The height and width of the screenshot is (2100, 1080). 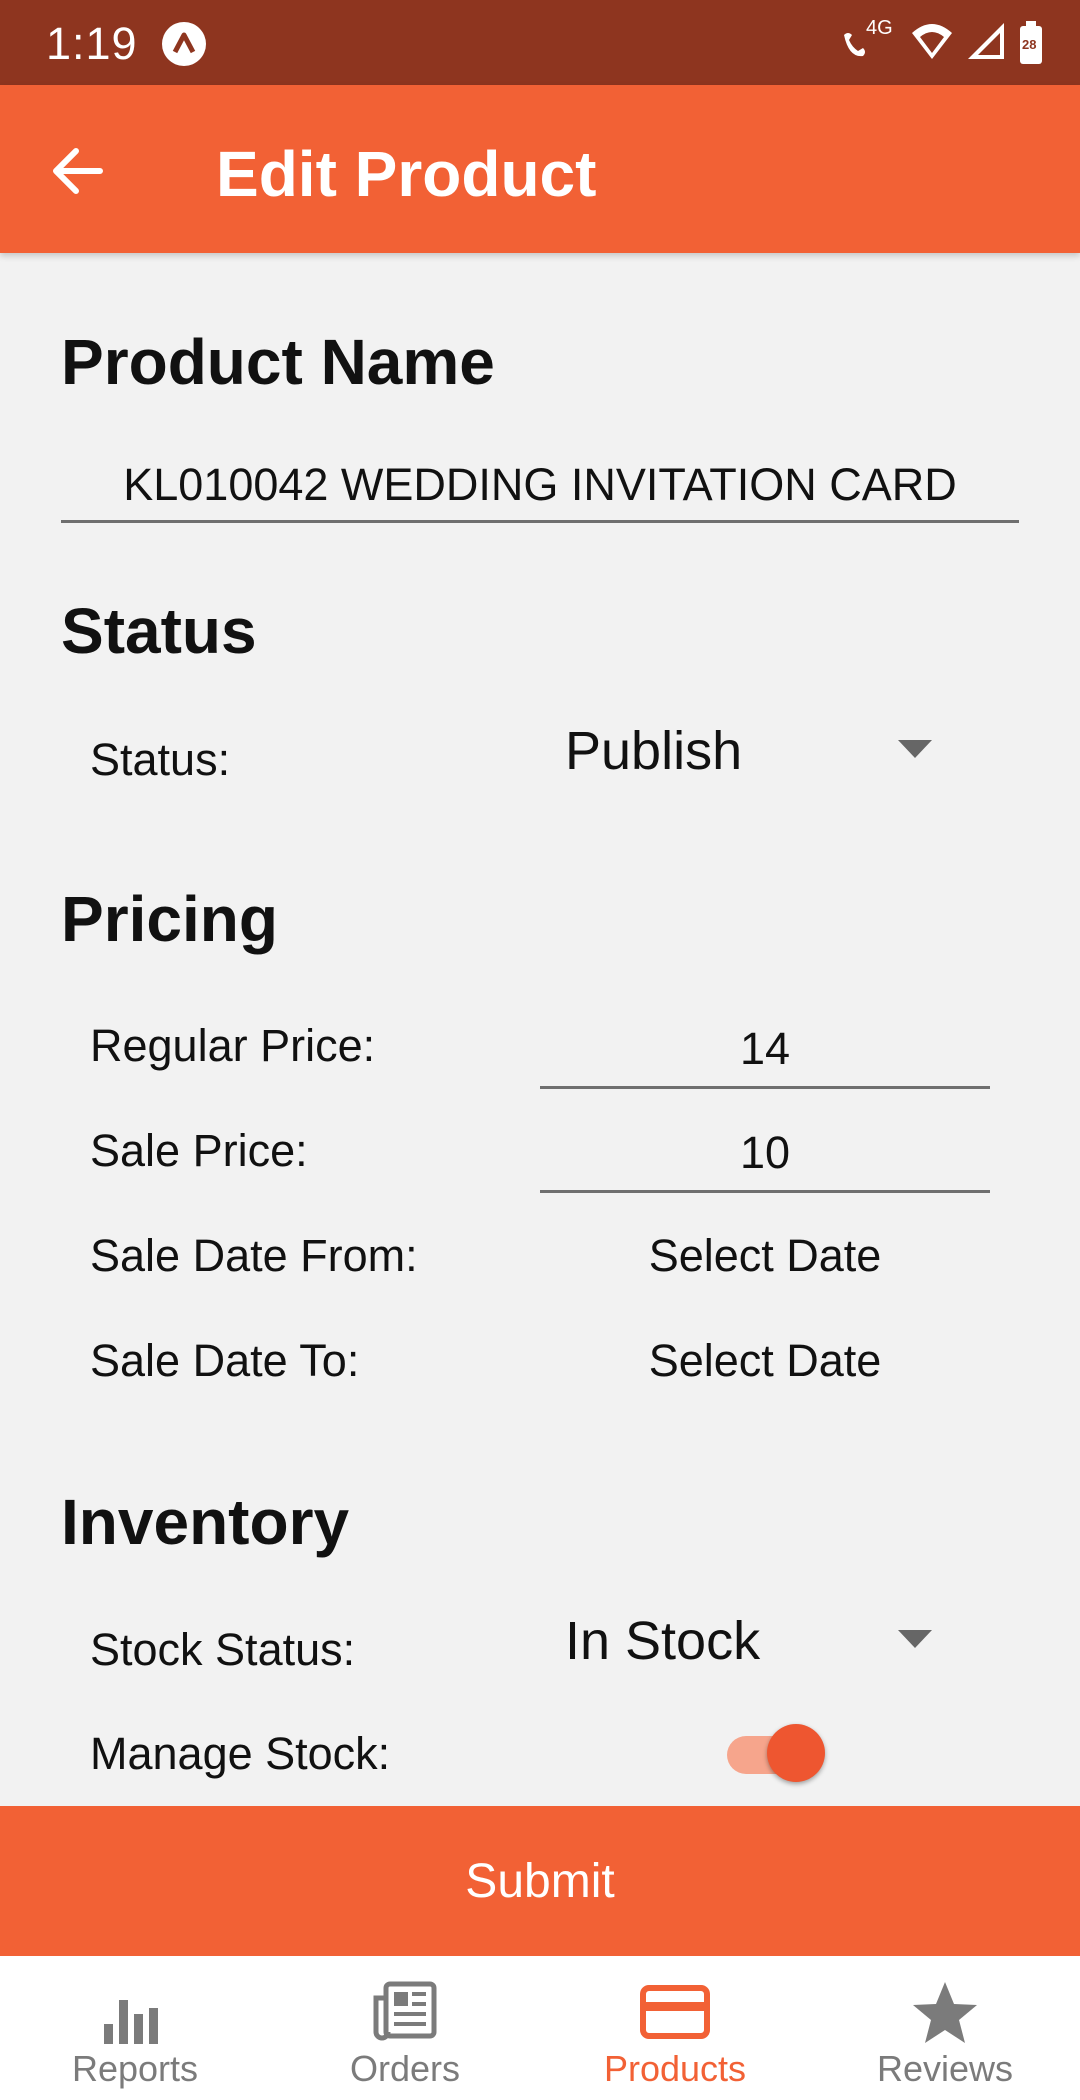 I want to click on product-name-heading: Product Name, so click(x=278, y=362).